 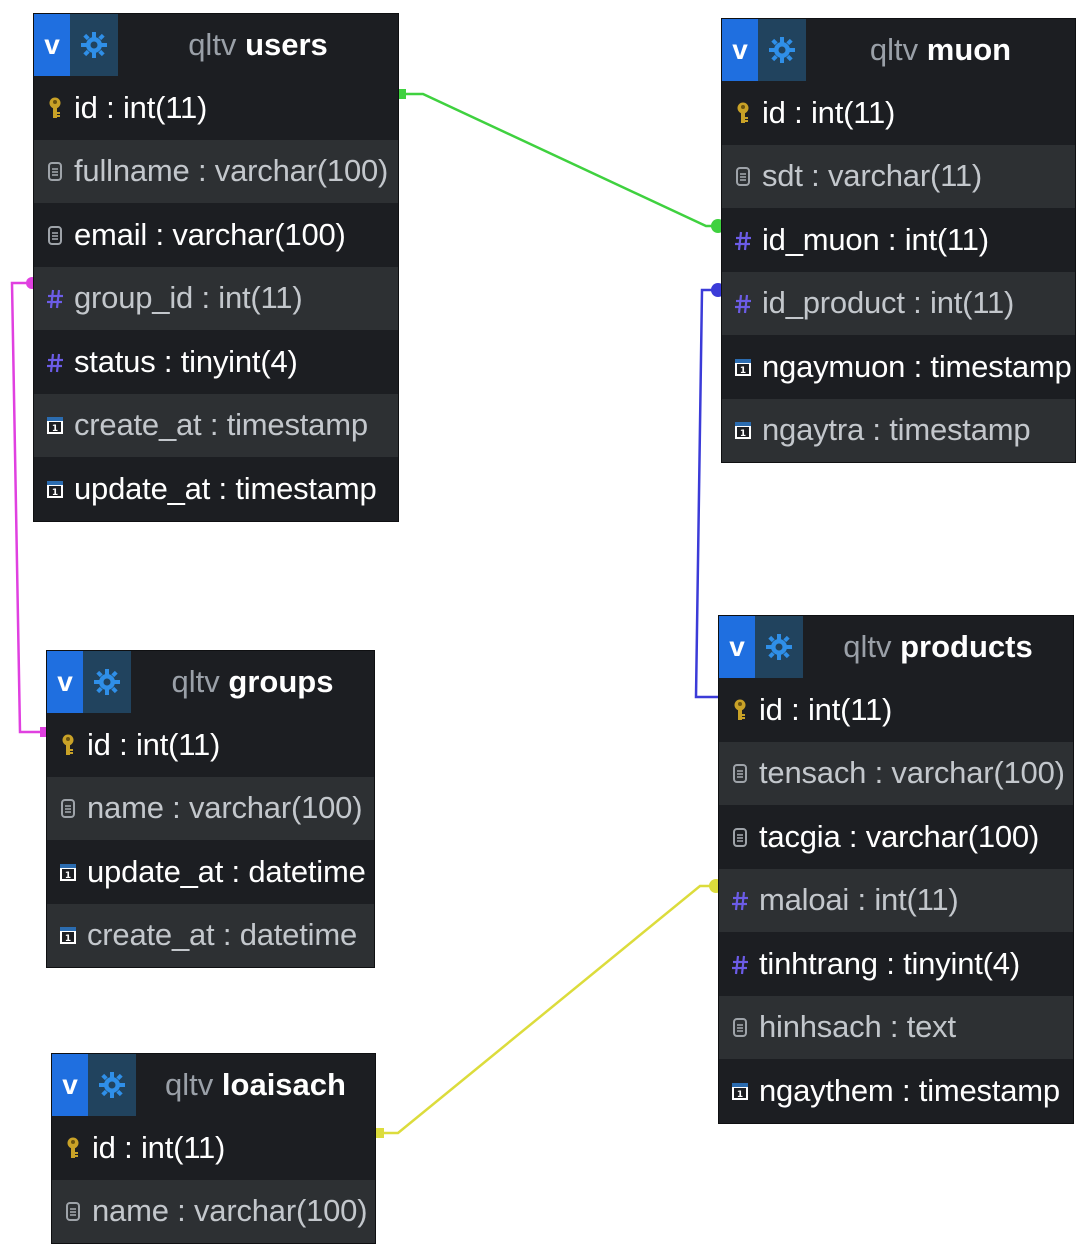 I want to click on column-row: fullname : varchar(100), so click(x=216, y=171).